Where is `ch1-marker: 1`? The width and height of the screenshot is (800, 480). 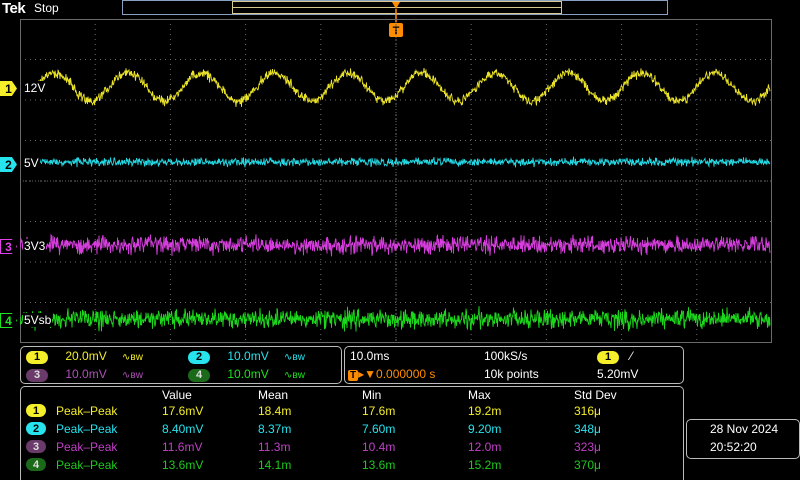 ch1-marker: 1 is located at coordinates (8, 88).